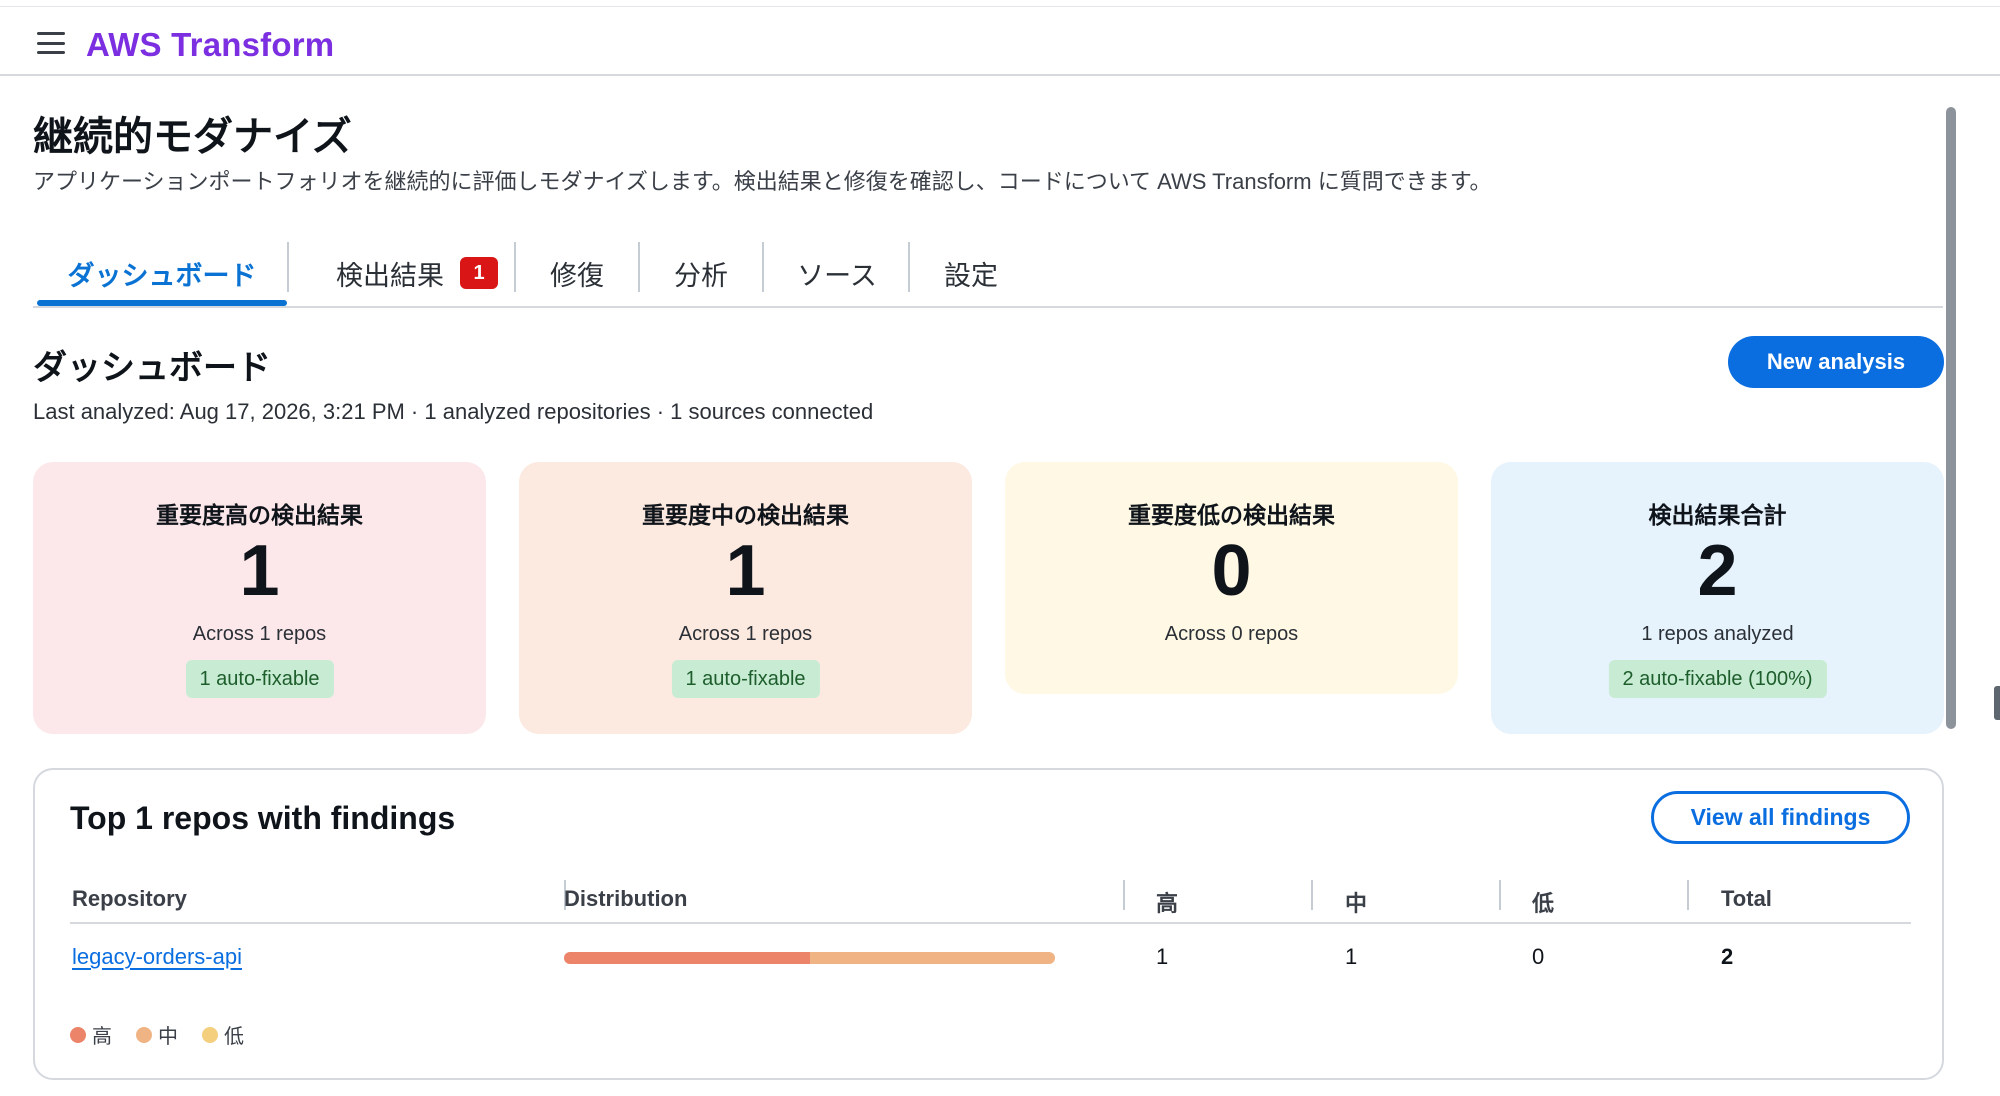 This screenshot has width=2000, height=1096. I want to click on tab-label: ダッシュボード, so click(162, 275).